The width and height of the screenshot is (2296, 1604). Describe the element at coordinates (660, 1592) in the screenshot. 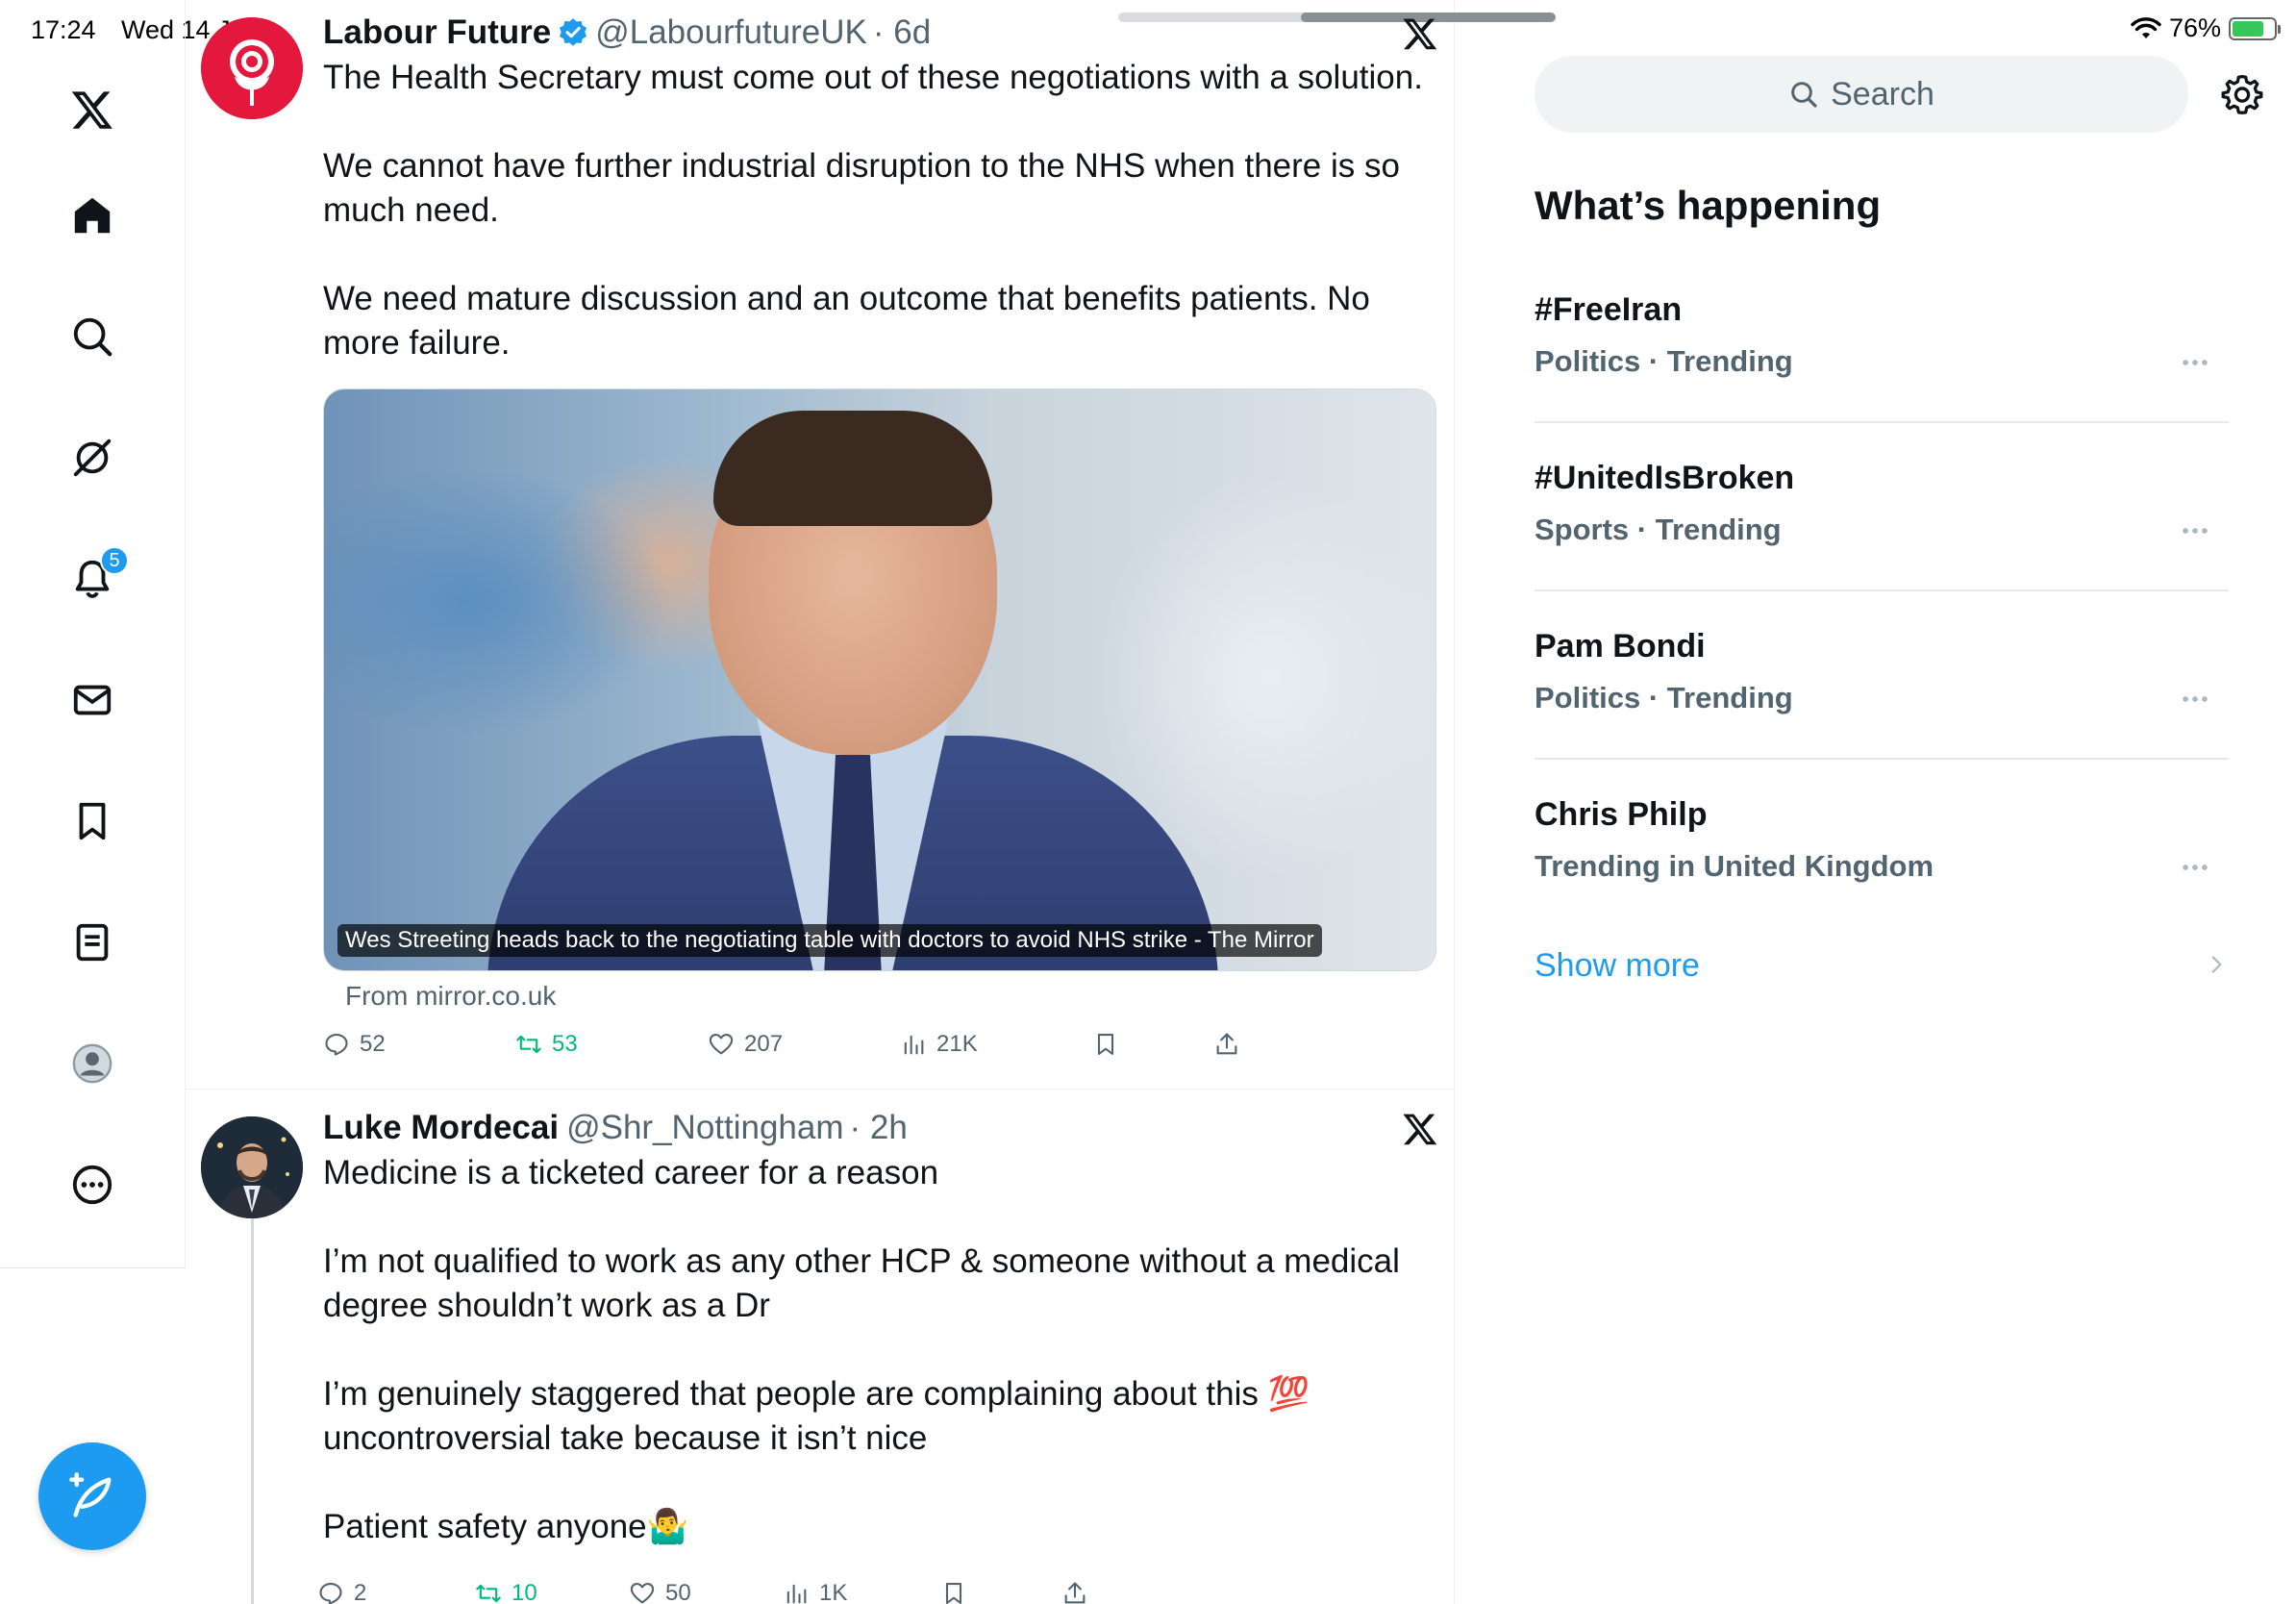

I see `like-button: 50` at that location.